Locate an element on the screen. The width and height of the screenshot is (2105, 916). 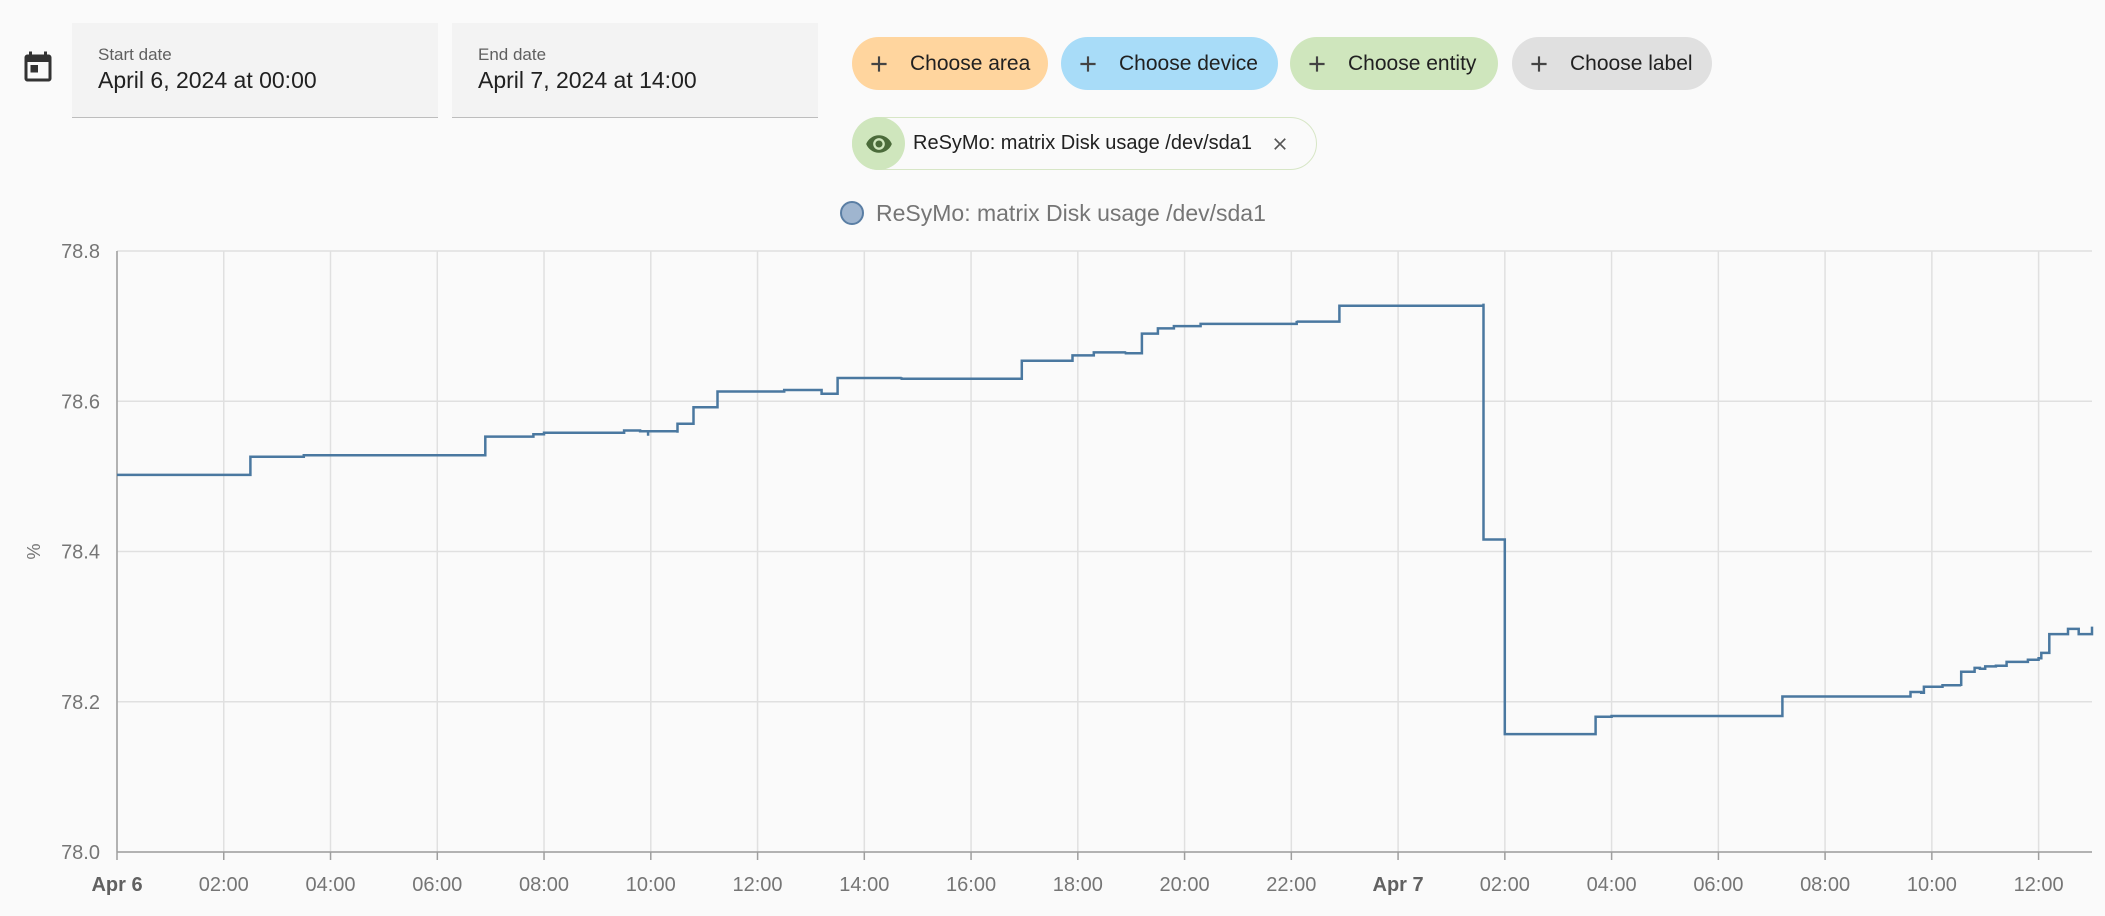
chart-legend-item: ReSyMo: matrix Disk usage /dev/sda1 is located at coordinates (1053, 213).